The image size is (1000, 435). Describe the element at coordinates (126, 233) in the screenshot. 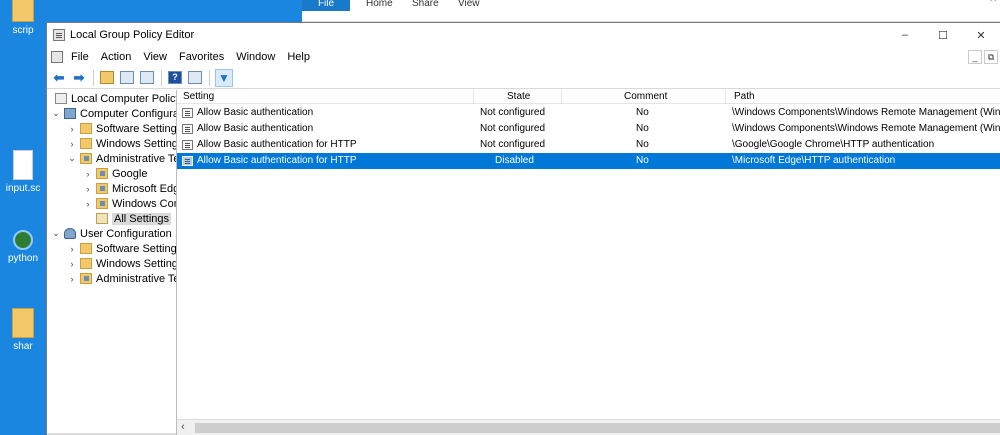

I see `tree-item-label: User Configuration` at that location.